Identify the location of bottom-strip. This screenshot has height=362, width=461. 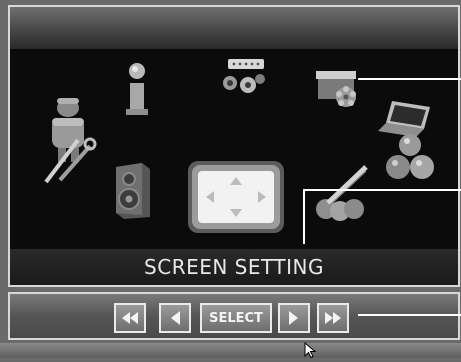
(230, 350).